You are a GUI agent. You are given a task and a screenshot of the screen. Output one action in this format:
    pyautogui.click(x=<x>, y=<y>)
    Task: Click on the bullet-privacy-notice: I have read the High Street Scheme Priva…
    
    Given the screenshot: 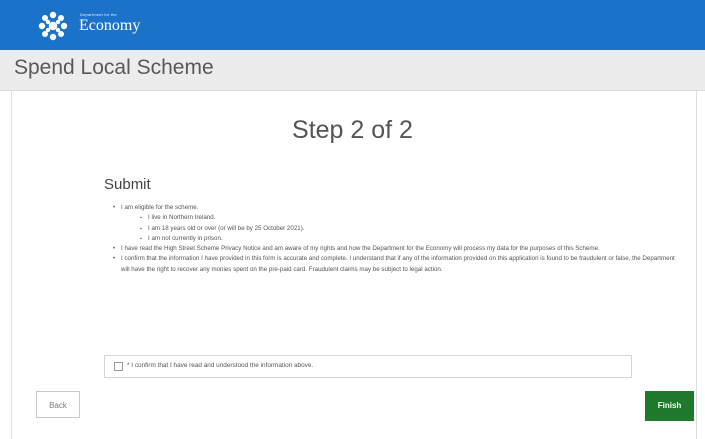 What is the action you would take?
    pyautogui.click(x=360, y=249)
    